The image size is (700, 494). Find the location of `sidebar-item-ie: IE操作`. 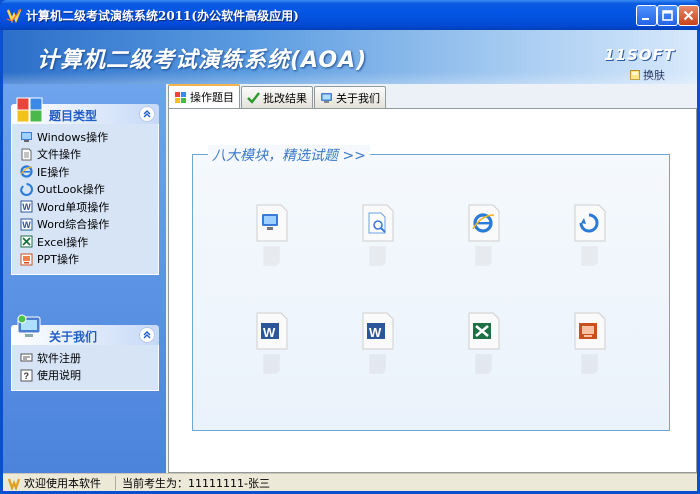

sidebar-item-ie: IE操作 is located at coordinates (85, 172).